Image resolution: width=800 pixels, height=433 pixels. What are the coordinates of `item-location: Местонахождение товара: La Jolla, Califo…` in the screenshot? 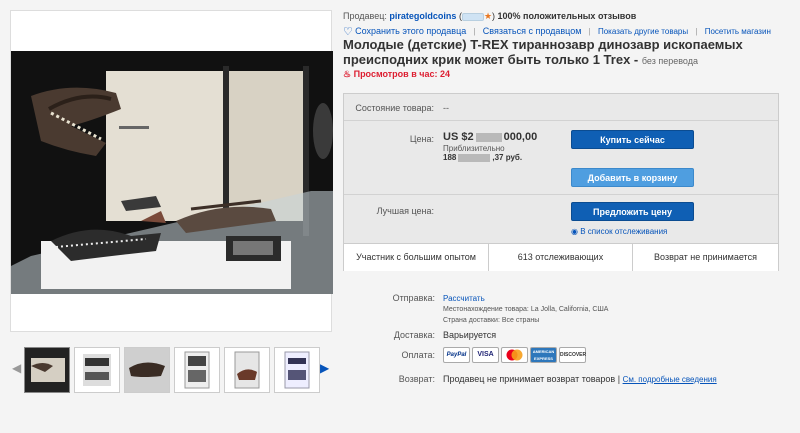 It's located at (525, 309).